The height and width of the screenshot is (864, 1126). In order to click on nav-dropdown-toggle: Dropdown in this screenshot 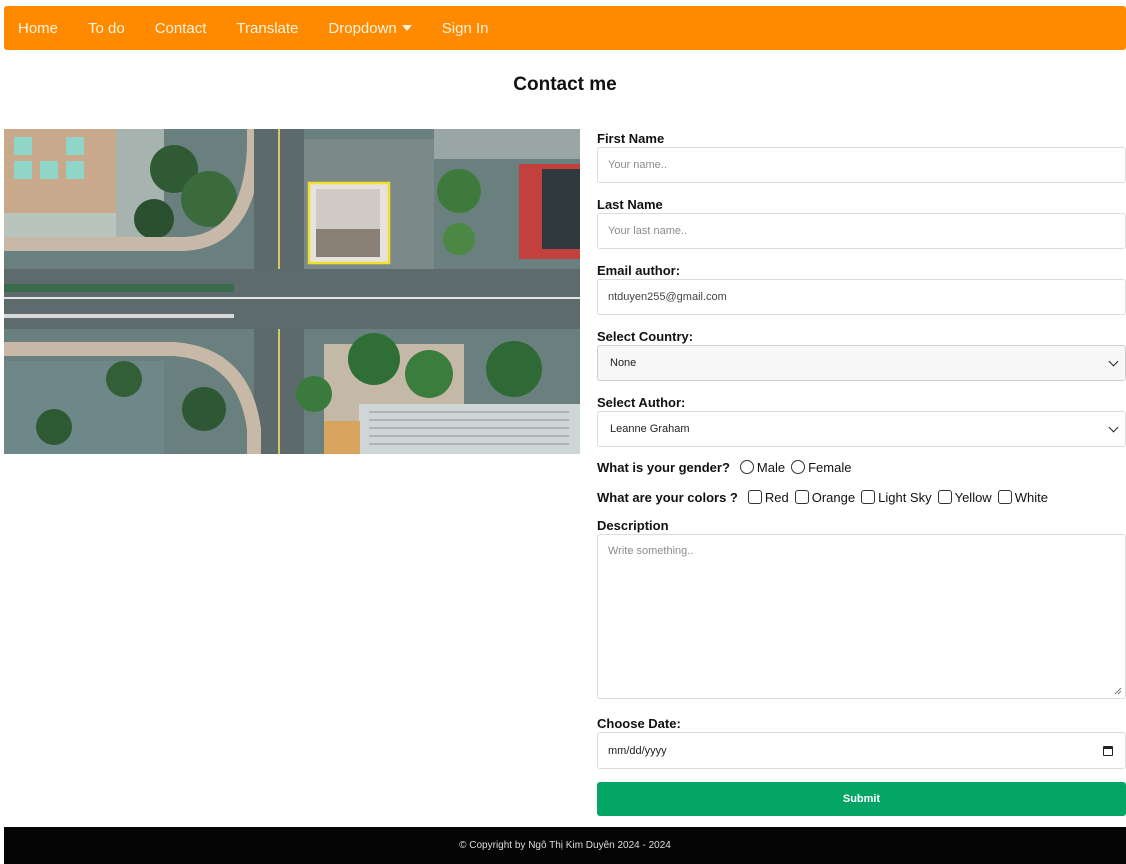, I will do `click(370, 28)`.